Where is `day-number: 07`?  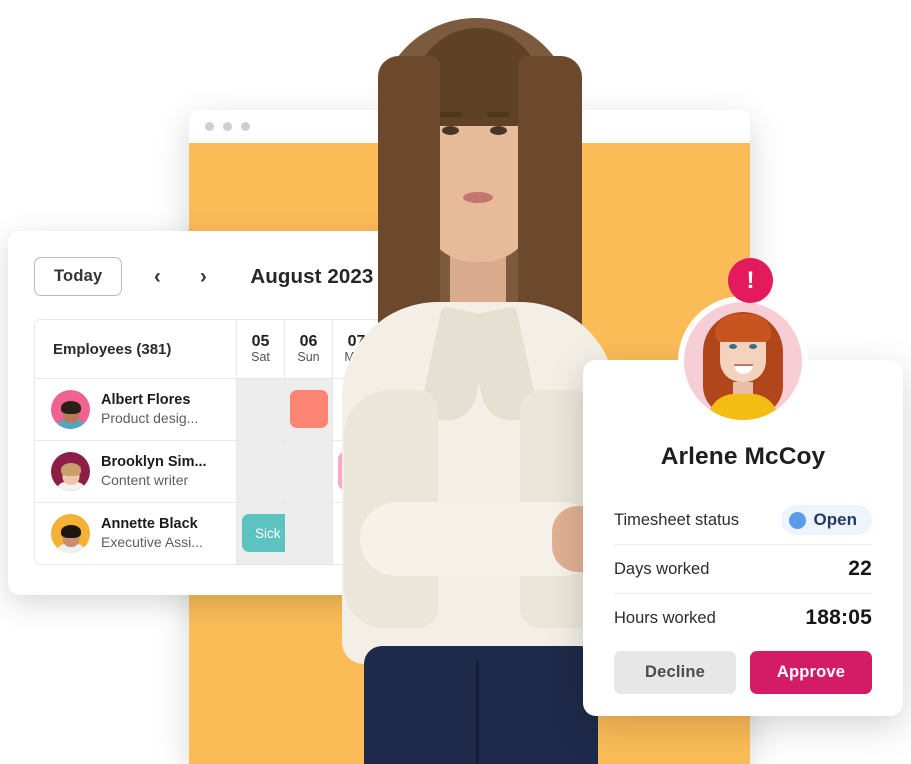 day-number: 07 is located at coordinates (356, 341).